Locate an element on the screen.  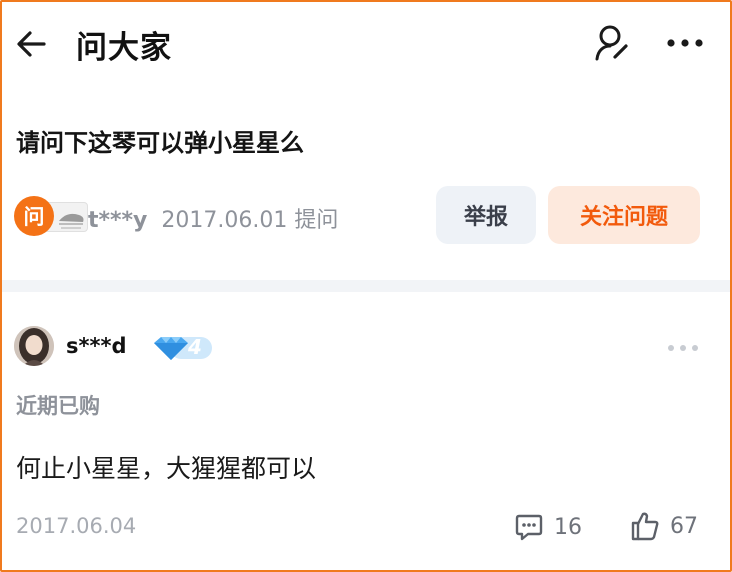
level-number: 4 is located at coordinates (195, 347).